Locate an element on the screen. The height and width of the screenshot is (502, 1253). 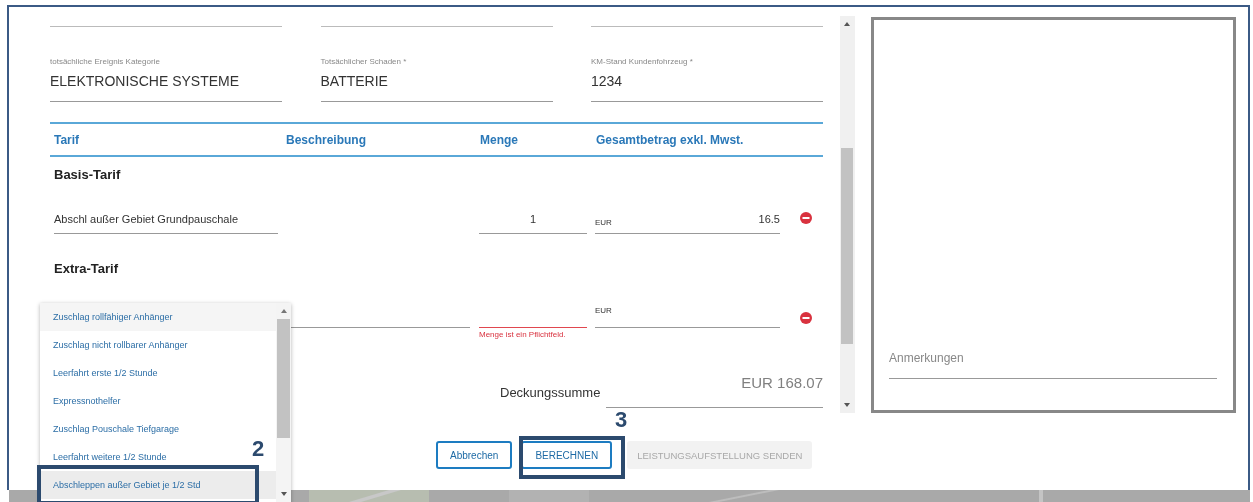
text-field: KM-Stand Kundenfohrzeug * 1234 is located at coordinates (707, 64).